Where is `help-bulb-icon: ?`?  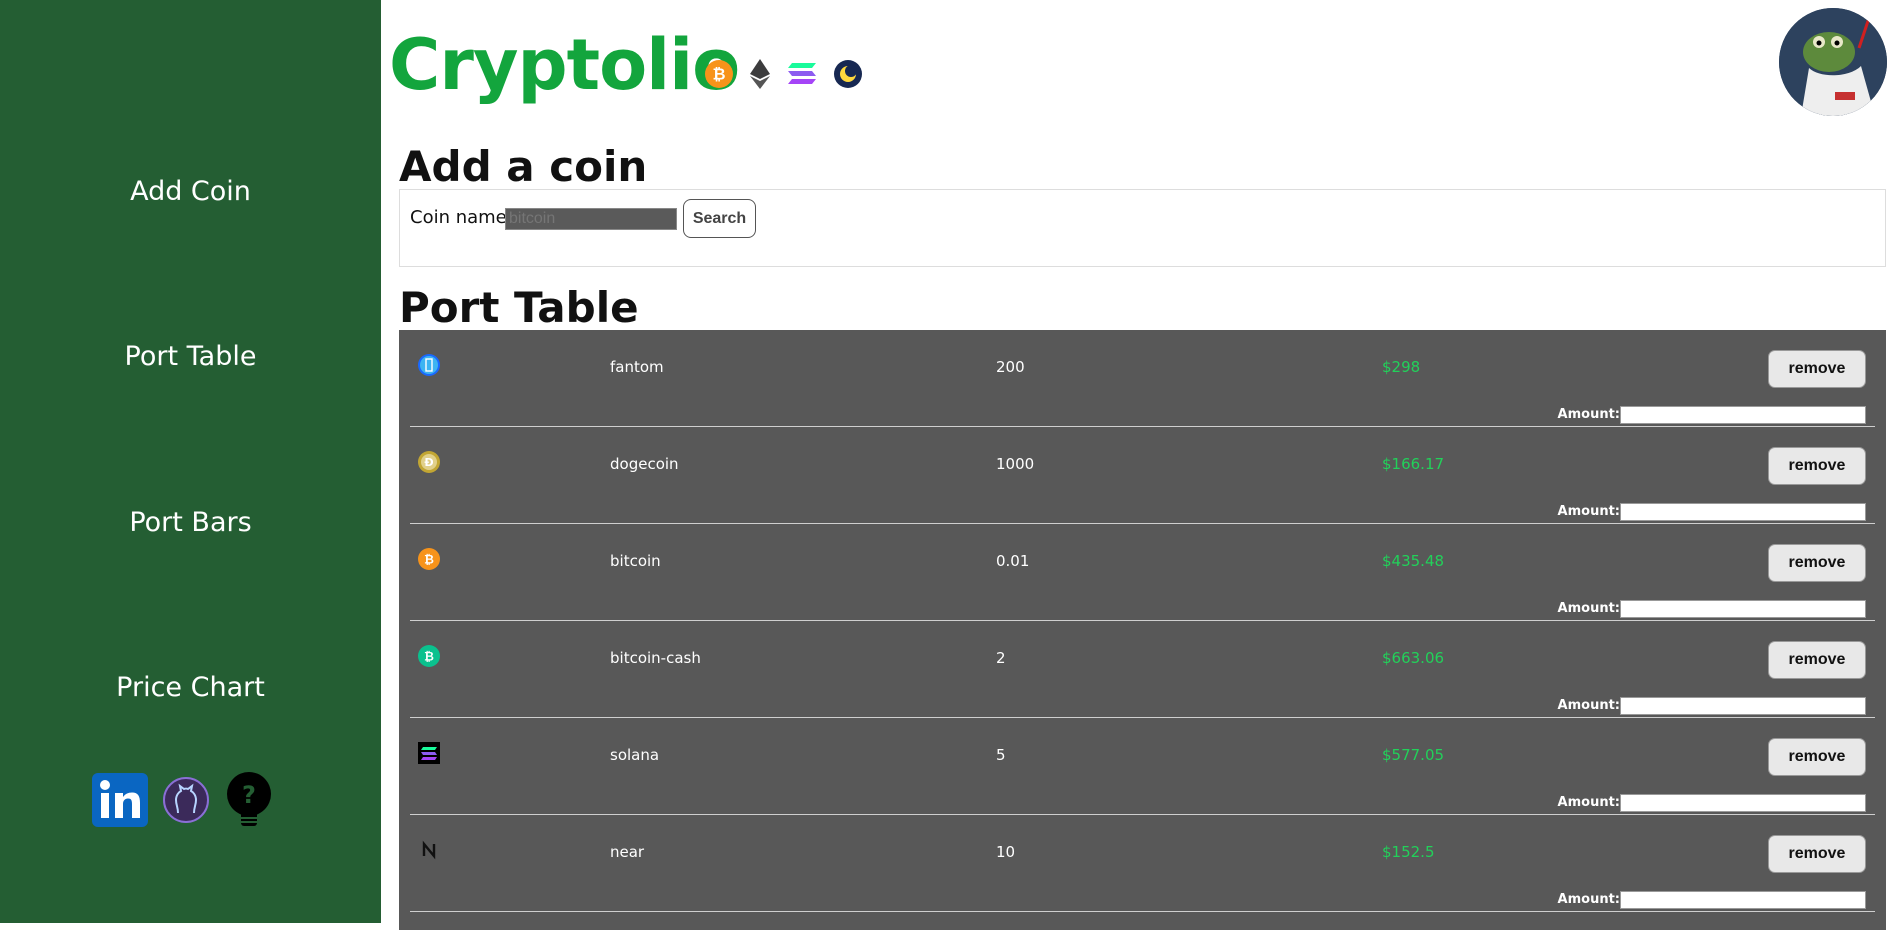
help-bulb-icon: ? is located at coordinates (249, 800).